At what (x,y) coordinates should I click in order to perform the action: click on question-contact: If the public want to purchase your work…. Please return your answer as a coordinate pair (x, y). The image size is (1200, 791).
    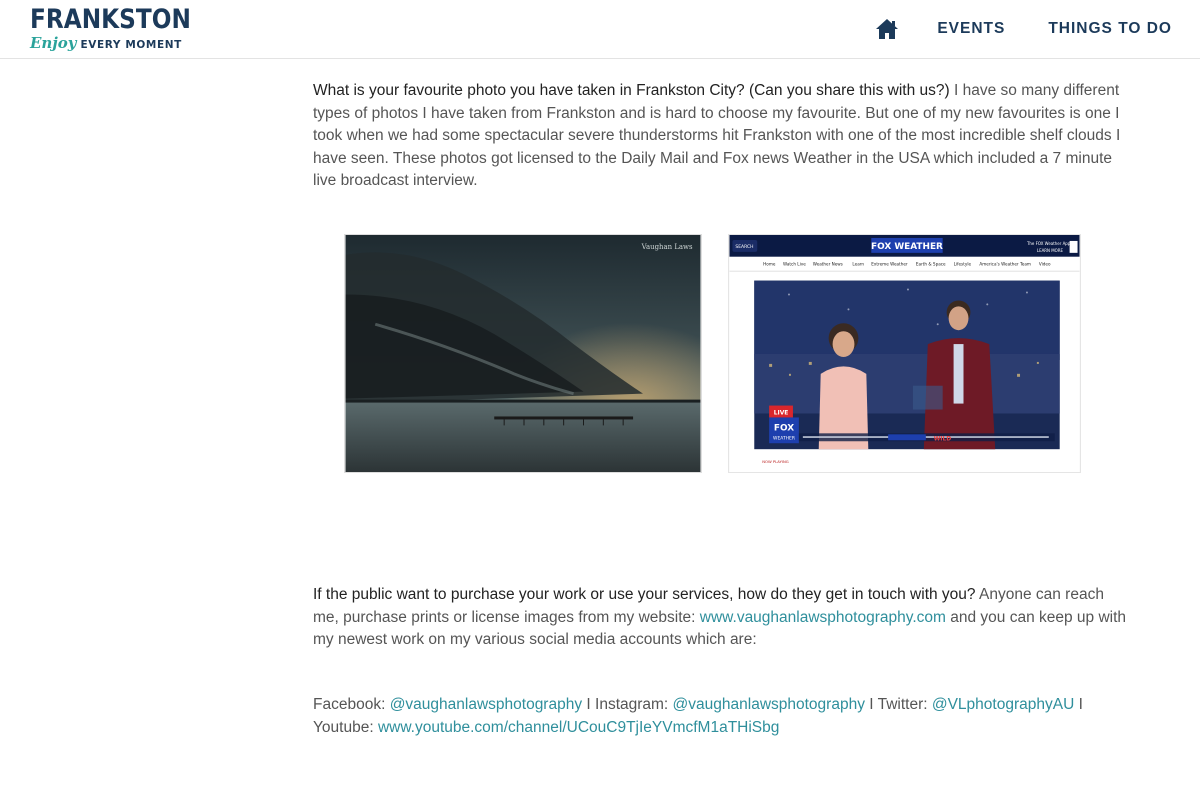
    Looking at the image, I should click on (644, 594).